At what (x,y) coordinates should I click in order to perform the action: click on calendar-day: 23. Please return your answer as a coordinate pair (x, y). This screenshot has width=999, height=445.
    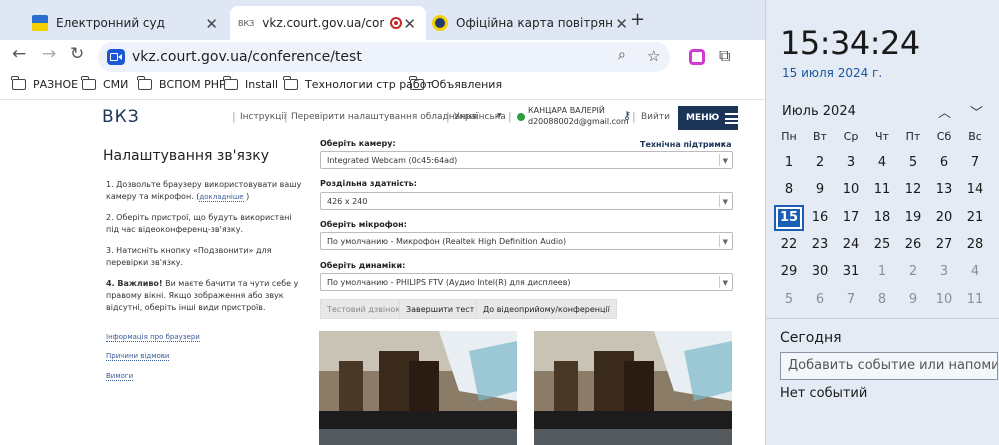
    Looking at the image, I should click on (820, 245).